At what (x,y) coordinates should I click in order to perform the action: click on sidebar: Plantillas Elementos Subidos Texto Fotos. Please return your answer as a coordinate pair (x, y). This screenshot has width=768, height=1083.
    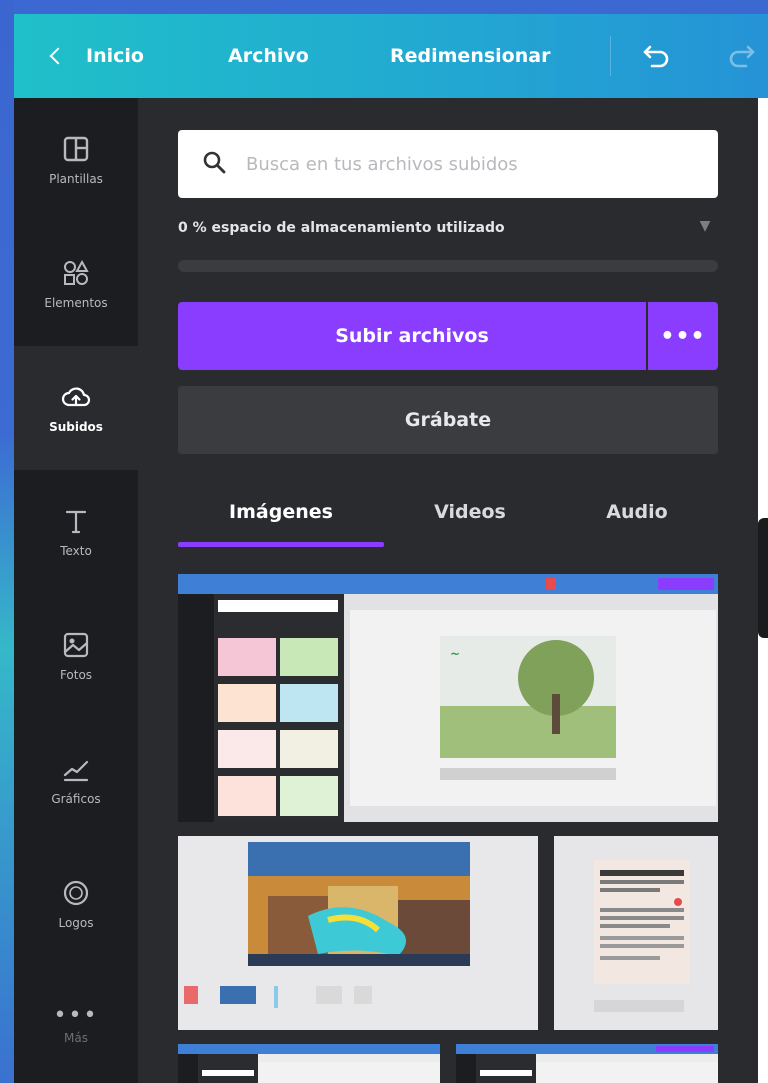
    Looking at the image, I should click on (76, 590).